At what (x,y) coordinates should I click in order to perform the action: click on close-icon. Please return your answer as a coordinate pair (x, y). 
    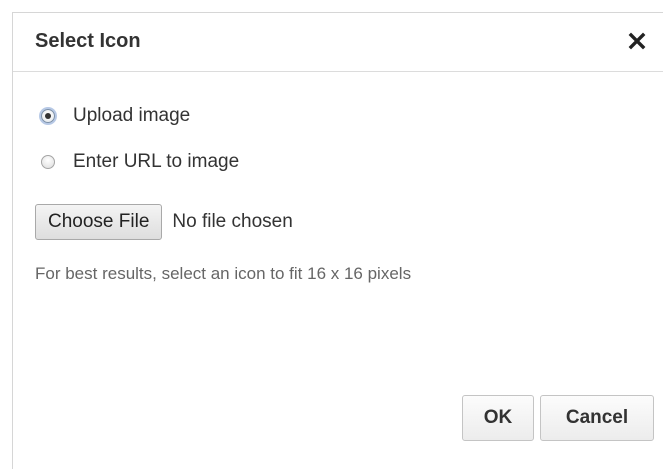
    Looking at the image, I should click on (637, 41).